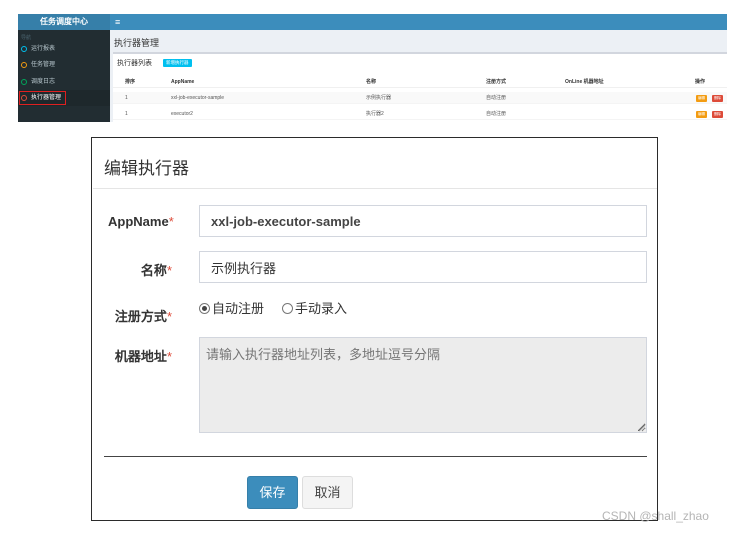  I want to click on label-text: AppName, so click(138, 221).